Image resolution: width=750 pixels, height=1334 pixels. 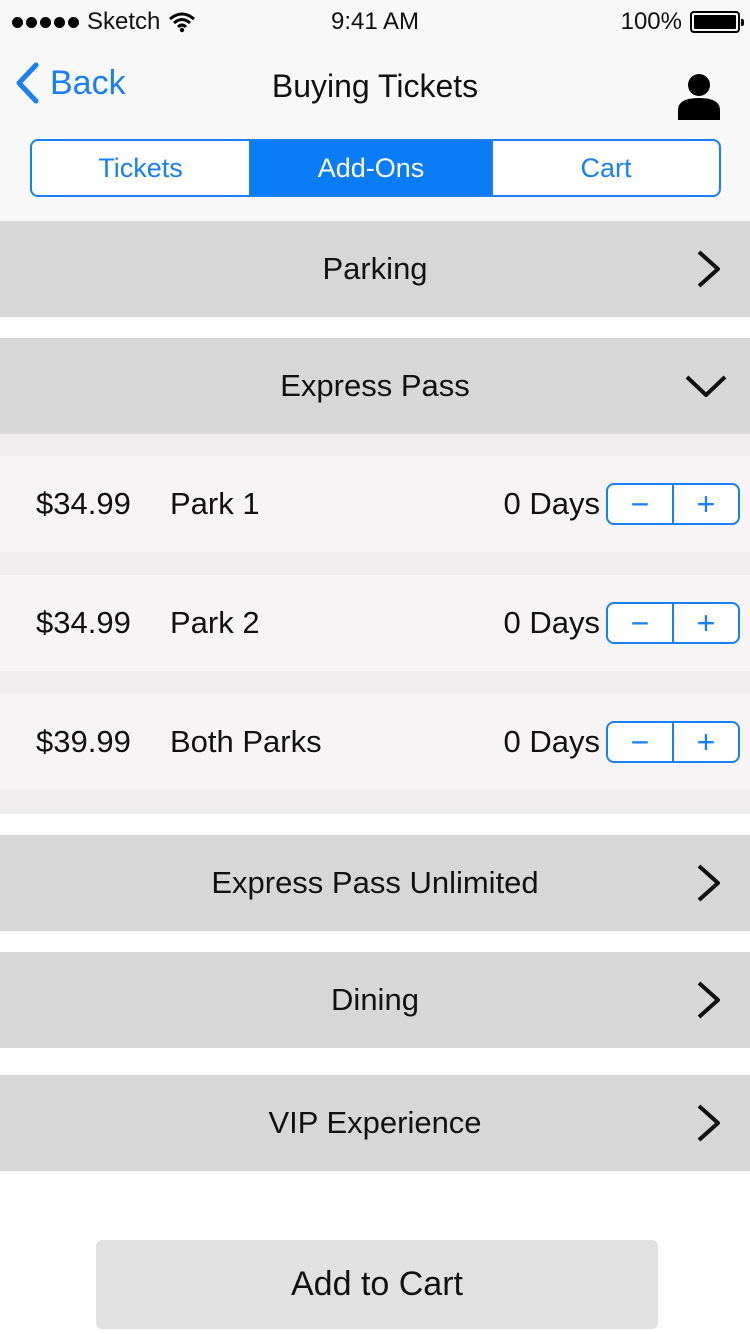 What do you see at coordinates (375, 623) in the screenshot?
I see `list-item: $34.99 Park 2 0 Days − +` at bounding box center [375, 623].